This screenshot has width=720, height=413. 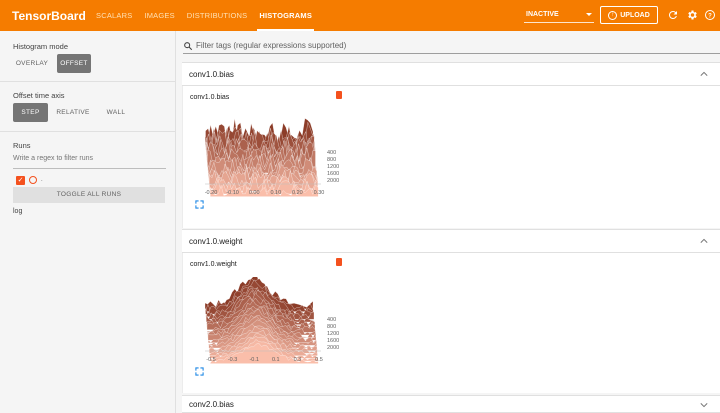 I want to click on tab-images: IMAGES, so click(x=159, y=15).